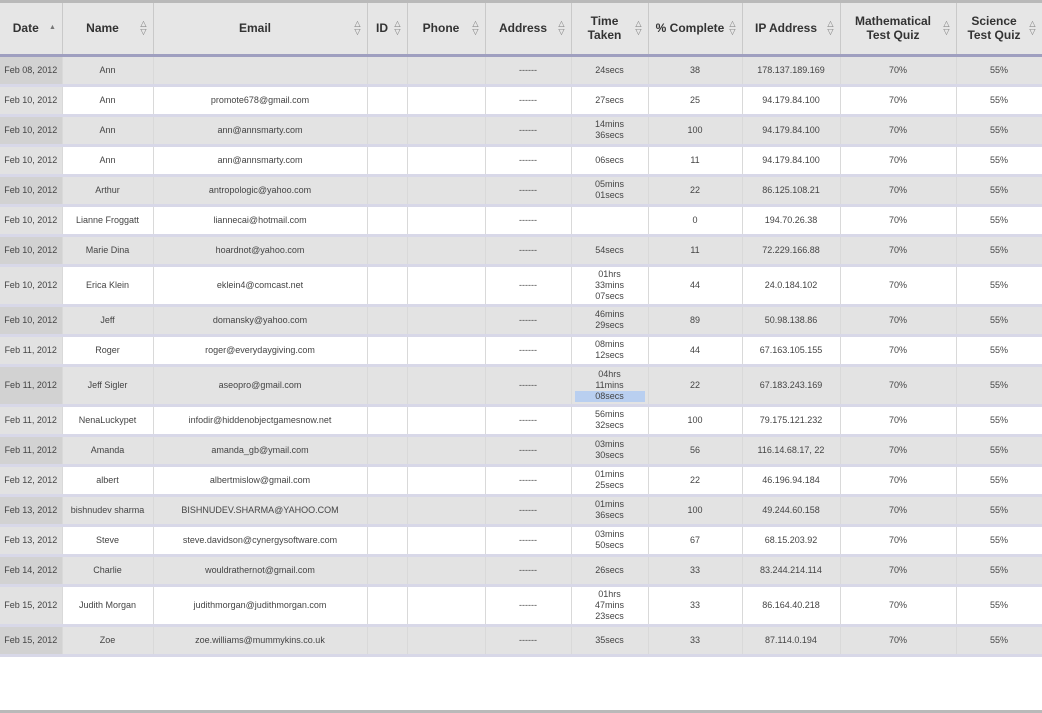 This screenshot has width=1042, height=713. Describe the element at coordinates (610, 606) in the screenshot. I see `cell-time-taken: 01hrs 47mins 23secs` at that location.